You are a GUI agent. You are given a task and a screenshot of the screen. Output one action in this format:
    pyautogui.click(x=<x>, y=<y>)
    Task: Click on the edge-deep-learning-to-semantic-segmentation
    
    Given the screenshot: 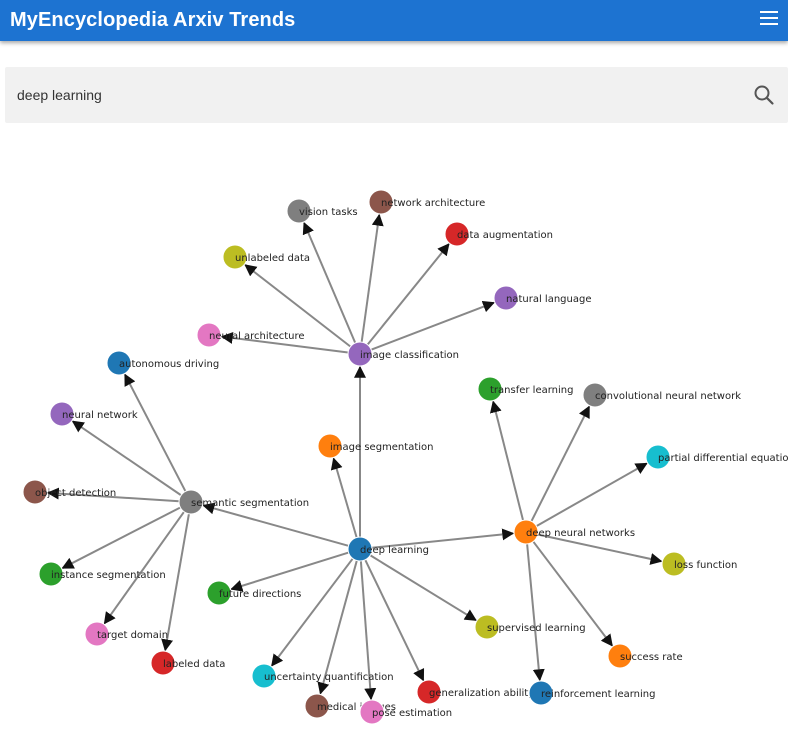 What is the action you would take?
    pyautogui.click(x=275, y=524)
    